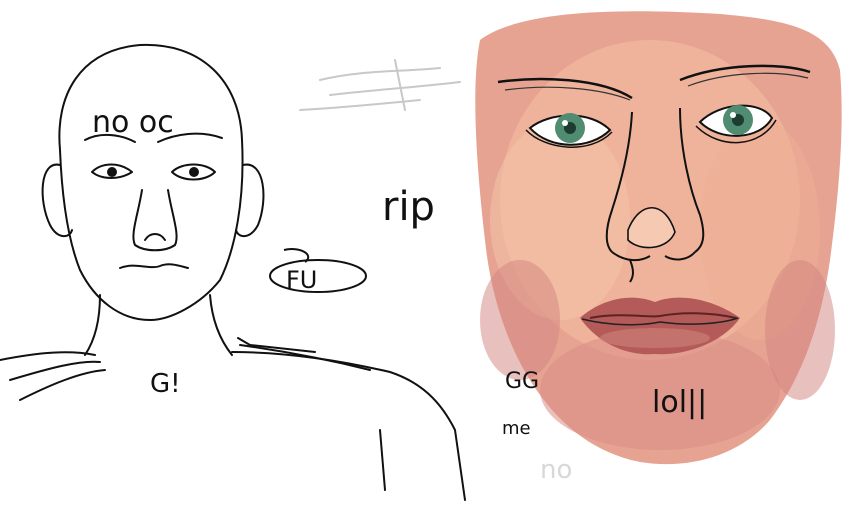 This screenshot has height=516, width=854. I want to click on faint-scribble, so click(380, 85).